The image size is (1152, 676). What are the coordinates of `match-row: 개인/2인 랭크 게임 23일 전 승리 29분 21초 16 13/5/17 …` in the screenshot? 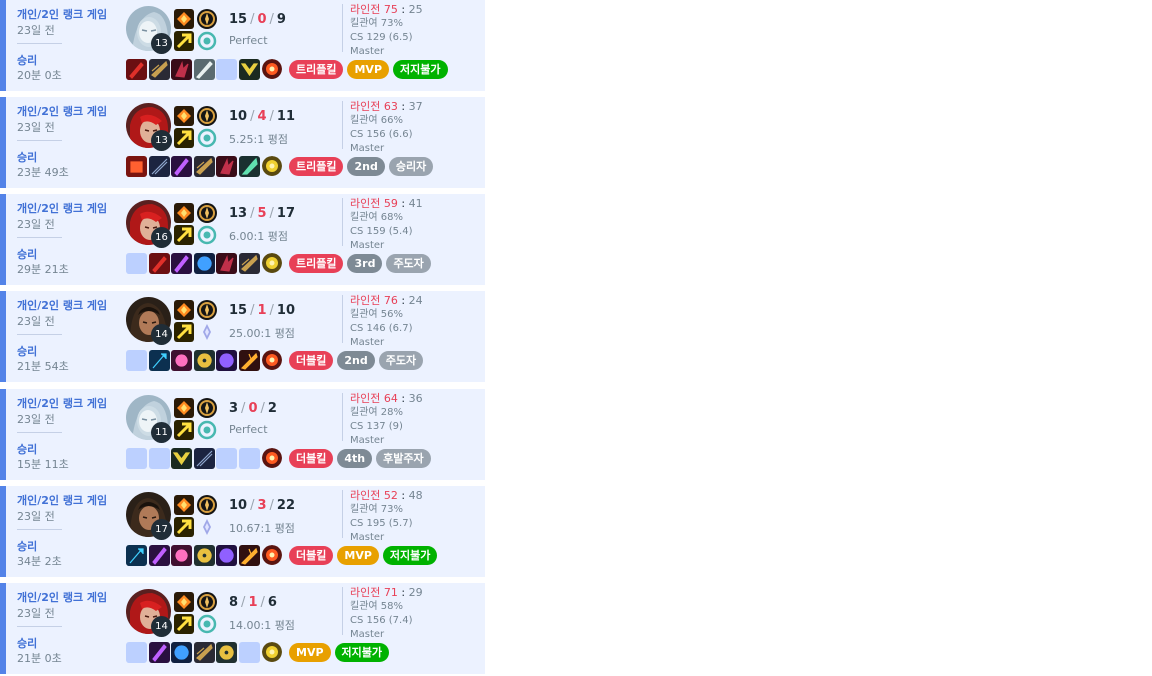 It's located at (242, 239).